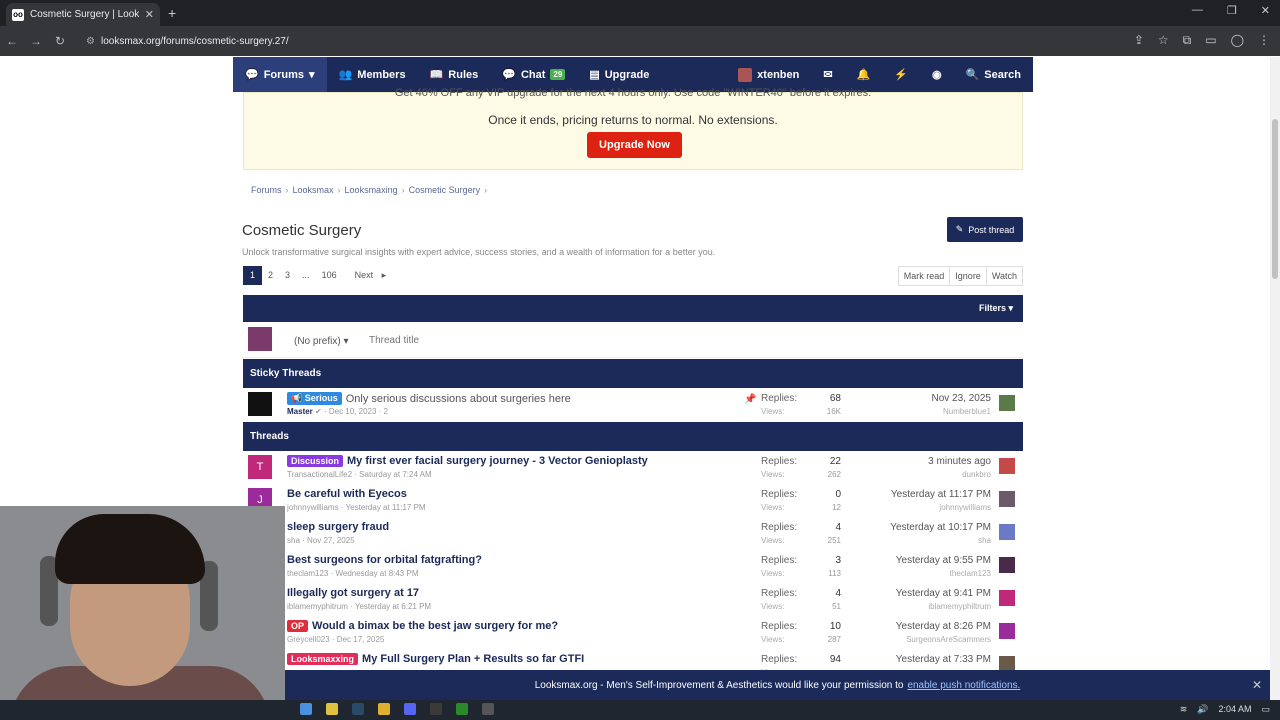 The height and width of the screenshot is (720, 1280). Describe the element at coordinates (386, 411) in the screenshot. I see `thread-pages: 2` at that location.